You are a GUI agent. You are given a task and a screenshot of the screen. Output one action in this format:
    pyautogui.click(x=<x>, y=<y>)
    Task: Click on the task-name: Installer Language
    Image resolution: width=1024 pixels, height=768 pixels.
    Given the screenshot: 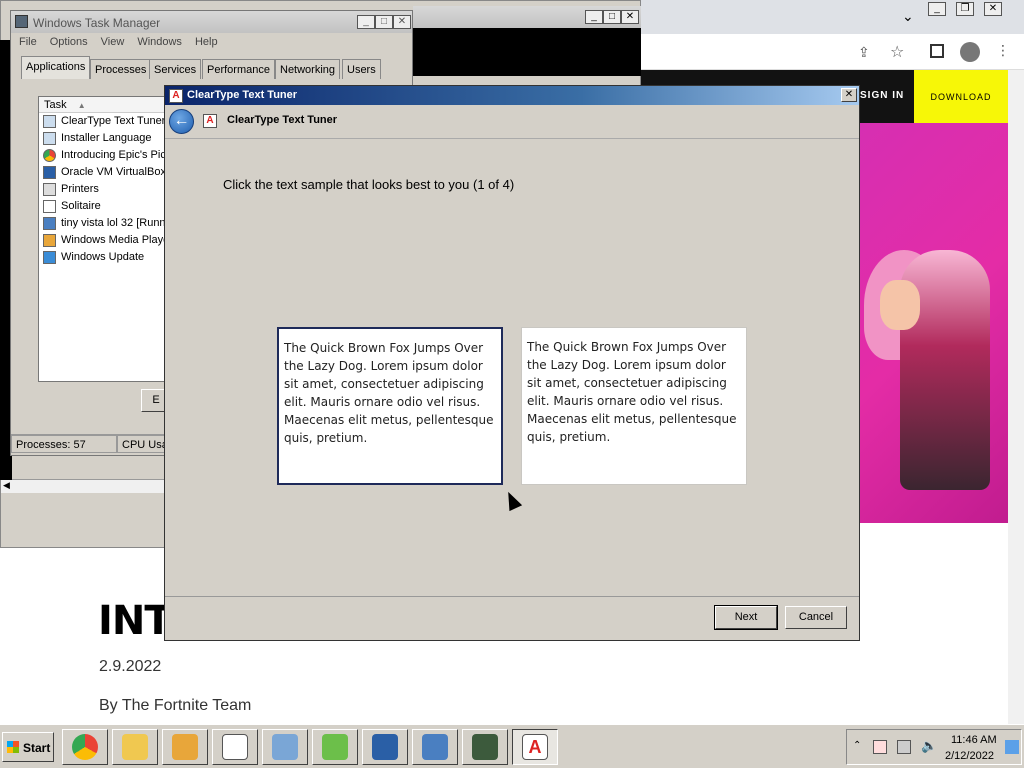 What is the action you would take?
    pyautogui.click(x=106, y=138)
    